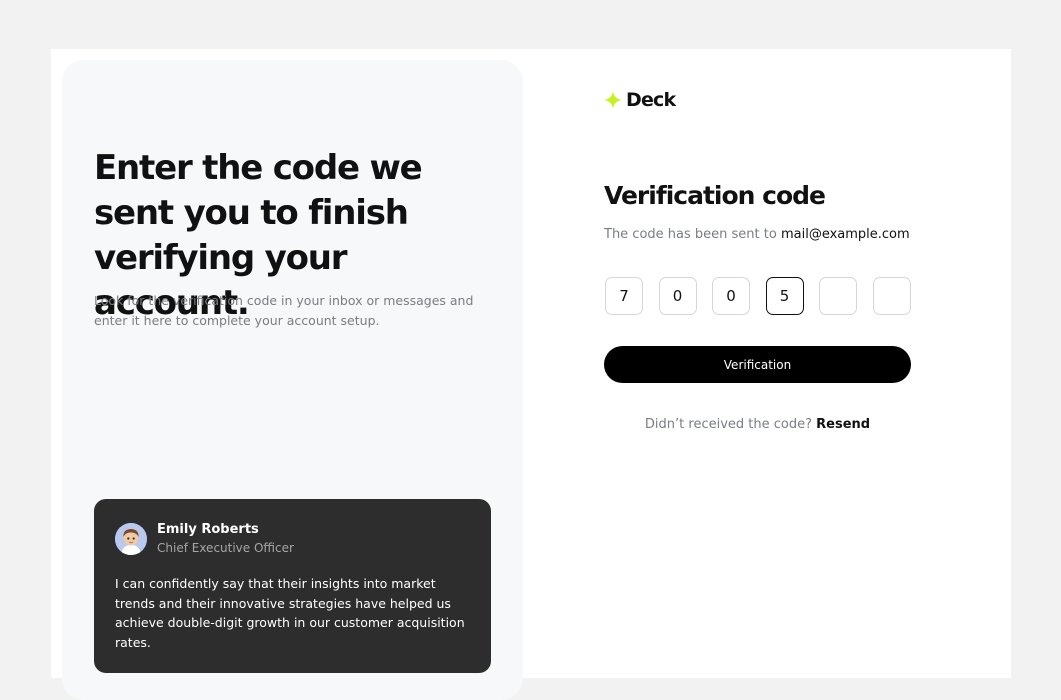  Describe the element at coordinates (613, 100) in the screenshot. I see `sparkle-icon` at that location.